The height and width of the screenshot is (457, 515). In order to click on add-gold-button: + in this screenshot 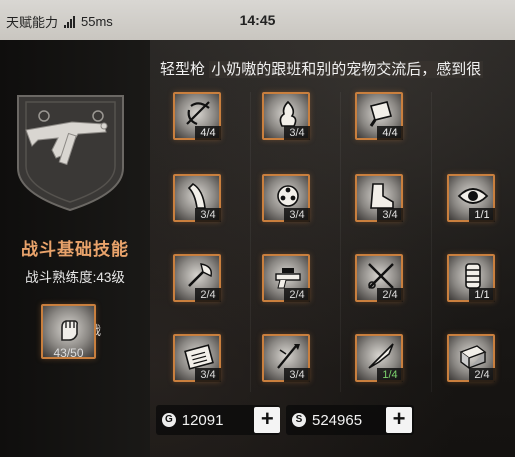, I will do `click(267, 420)`.